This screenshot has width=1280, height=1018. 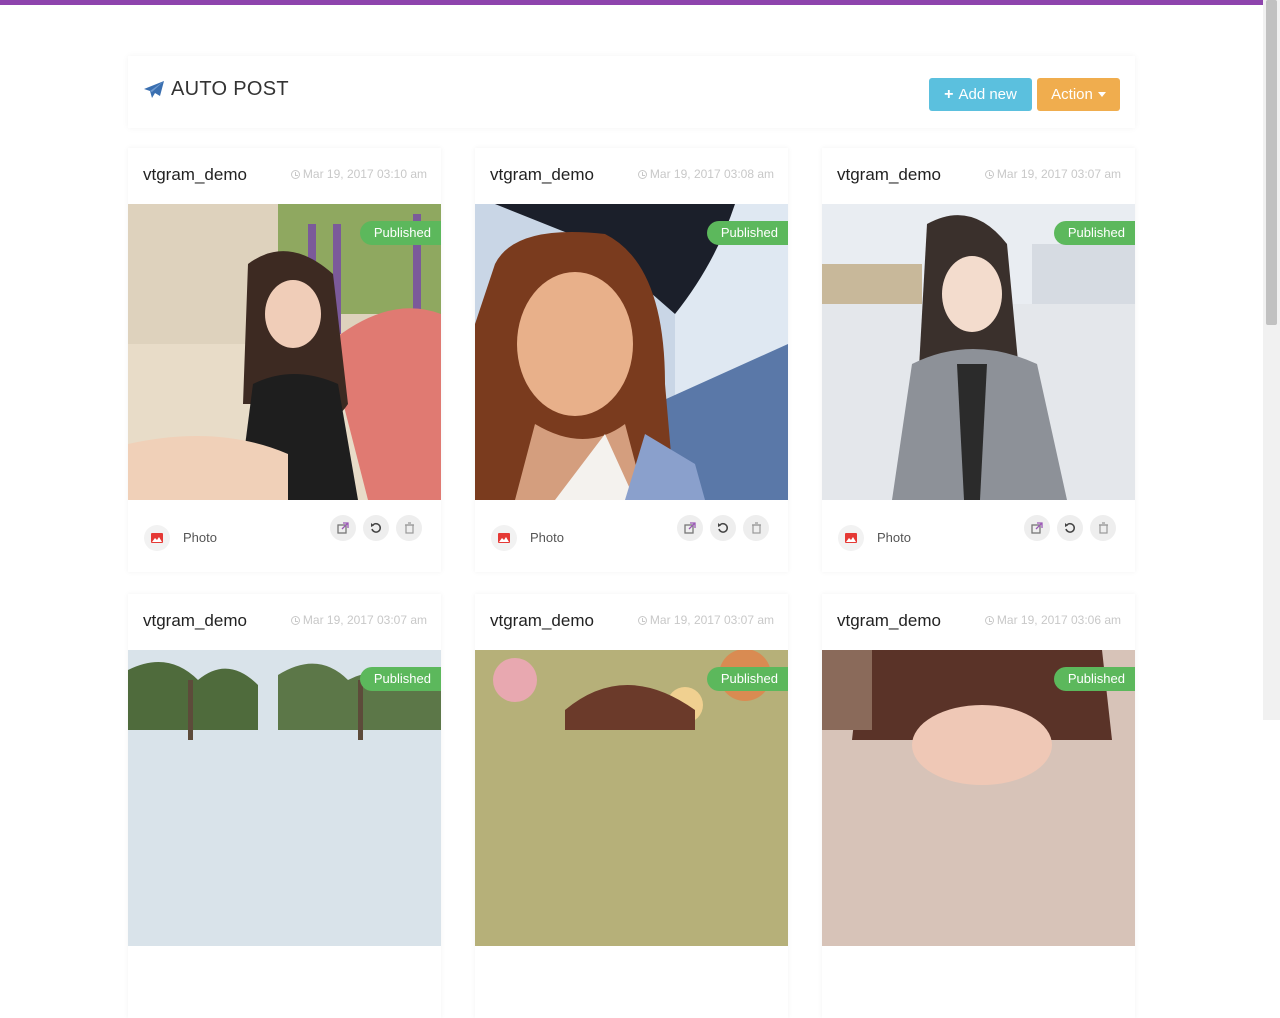 What do you see at coordinates (631, 92) in the screenshot?
I see `page-header: AUTO POST + Add new Action` at bounding box center [631, 92].